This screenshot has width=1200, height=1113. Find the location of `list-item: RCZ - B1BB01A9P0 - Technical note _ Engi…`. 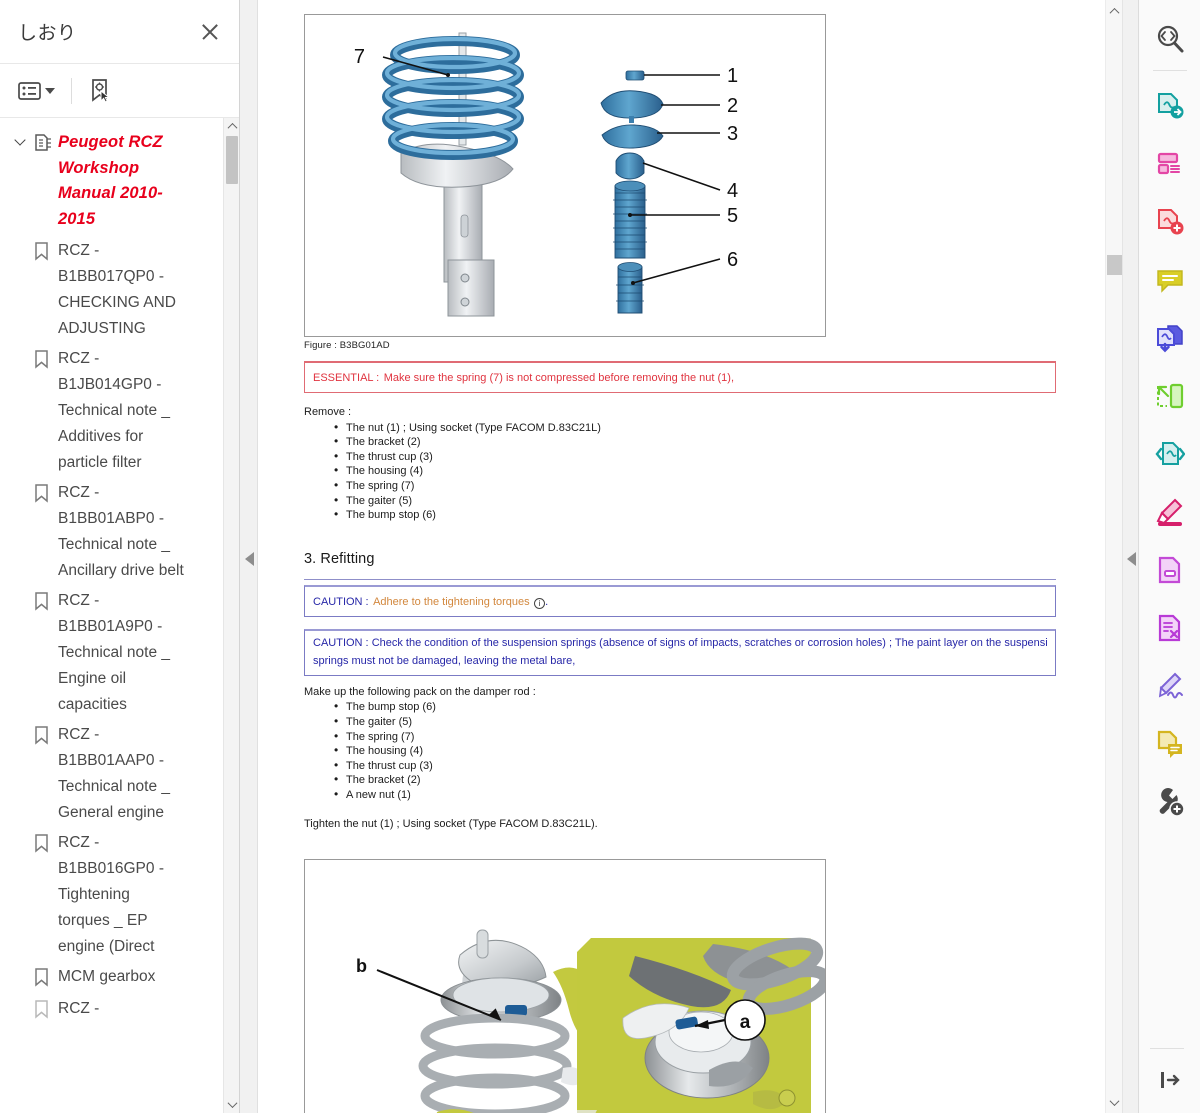

list-item: RCZ - B1BB01A9P0 - Technical note _ Engi… is located at coordinates (110, 653).